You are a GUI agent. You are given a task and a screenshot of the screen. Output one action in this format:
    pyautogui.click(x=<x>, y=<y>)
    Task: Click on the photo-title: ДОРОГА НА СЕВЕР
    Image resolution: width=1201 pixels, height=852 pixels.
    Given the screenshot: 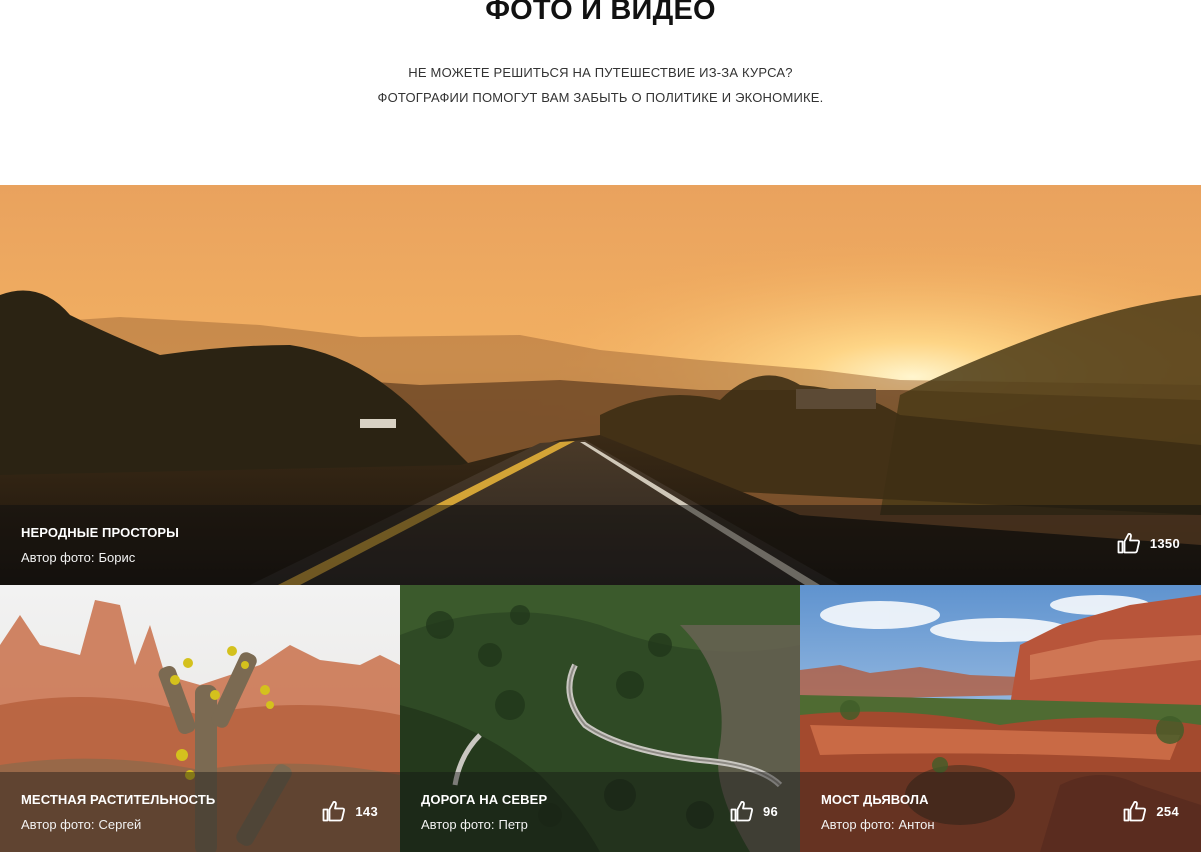 What is the action you would take?
    pyautogui.click(x=484, y=799)
    